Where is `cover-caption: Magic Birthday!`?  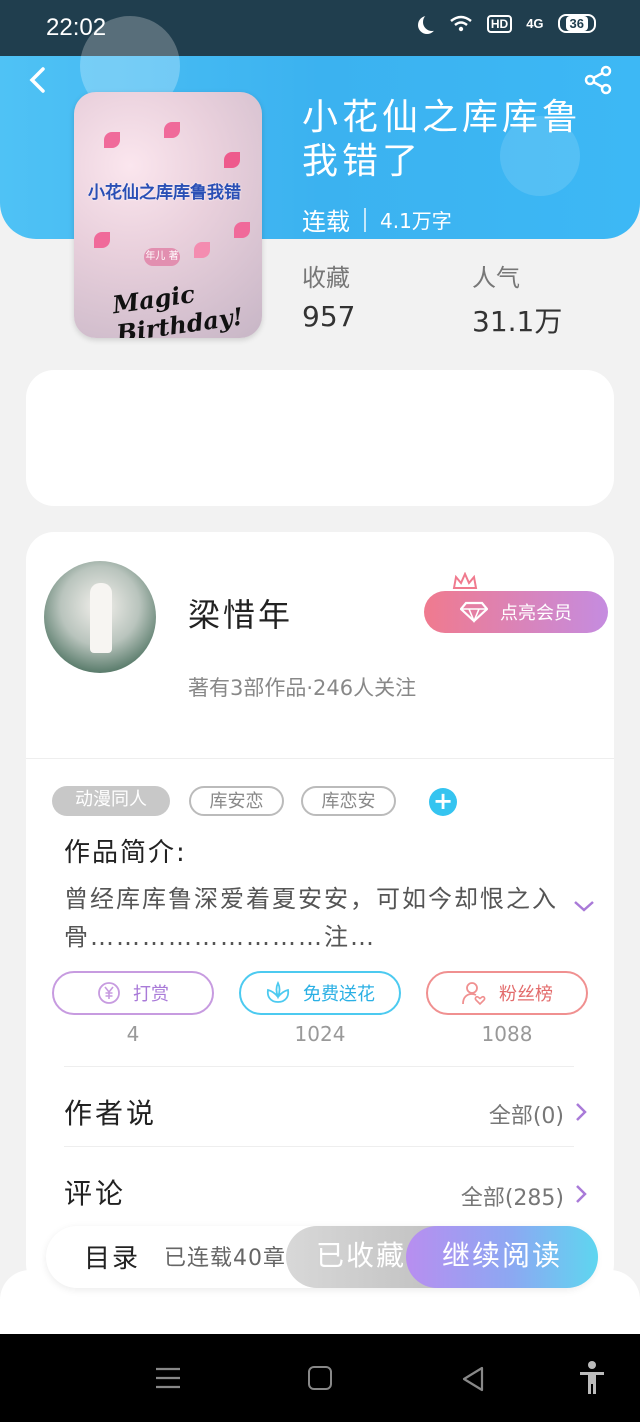 cover-caption: Magic Birthday! is located at coordinates (177, 308).